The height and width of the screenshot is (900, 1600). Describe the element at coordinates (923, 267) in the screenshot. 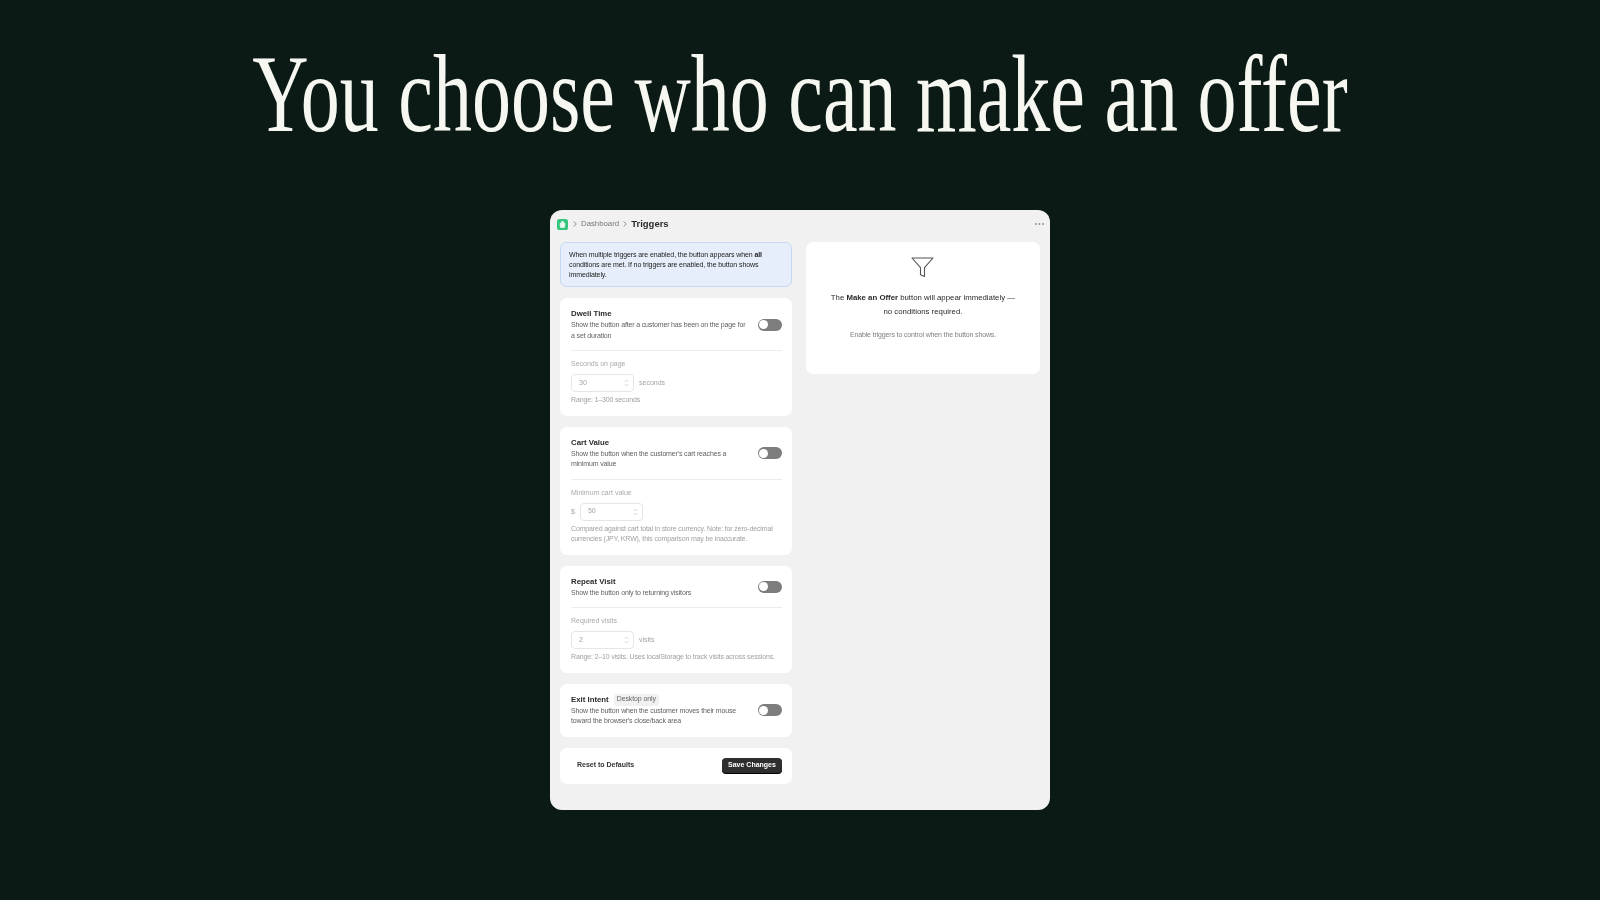

I see `funnel-icon` at that location.